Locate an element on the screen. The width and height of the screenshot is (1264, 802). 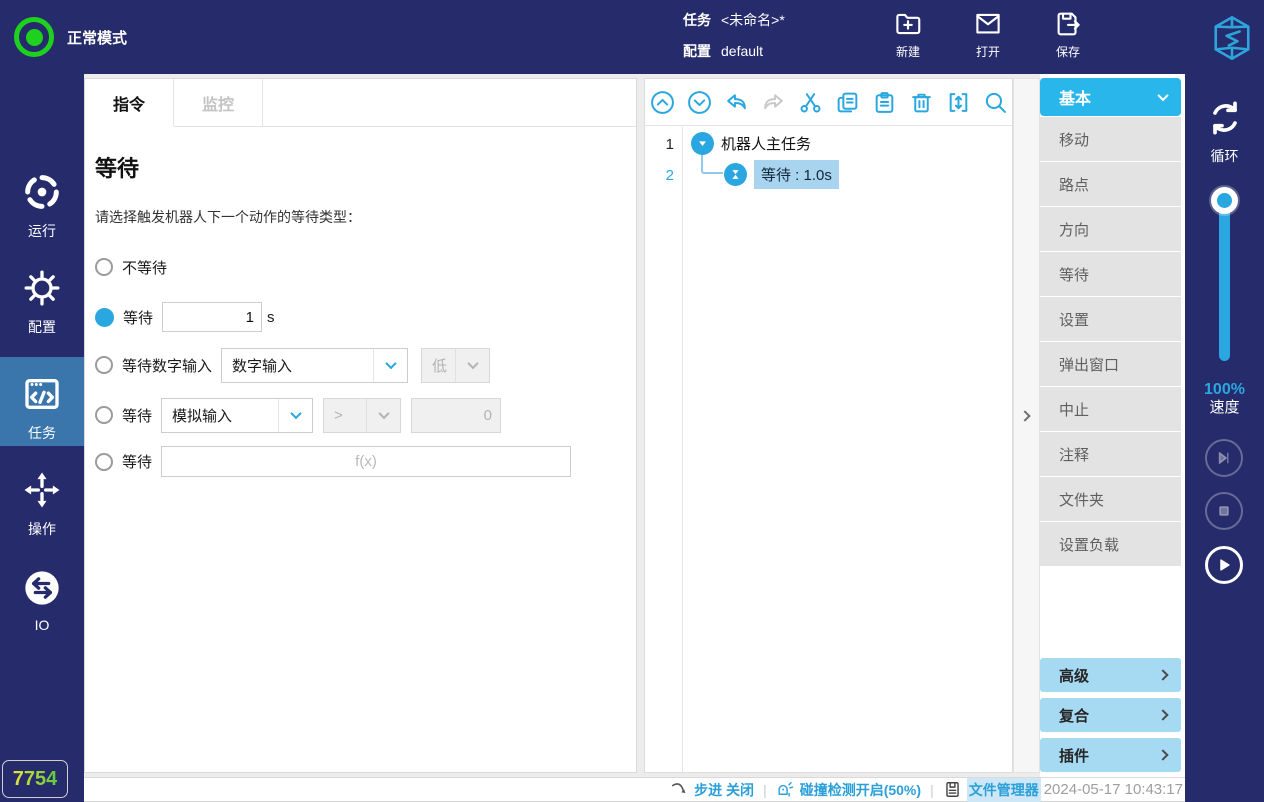
brand-logo is located at coordinates (1232, 38).